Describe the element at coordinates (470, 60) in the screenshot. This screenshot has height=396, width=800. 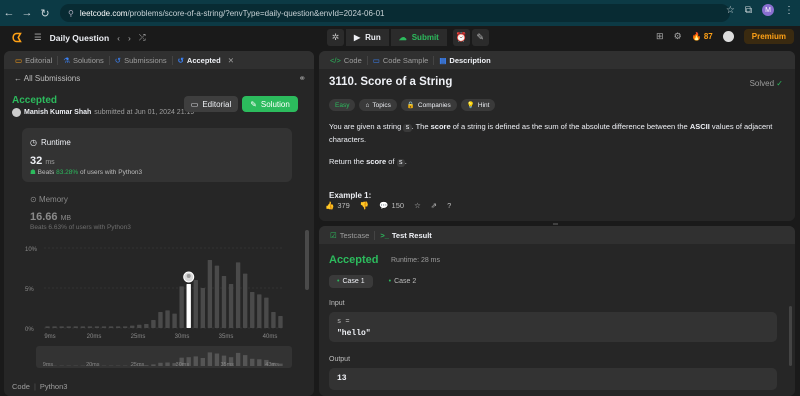
I see `tab-label: Description` at that location.